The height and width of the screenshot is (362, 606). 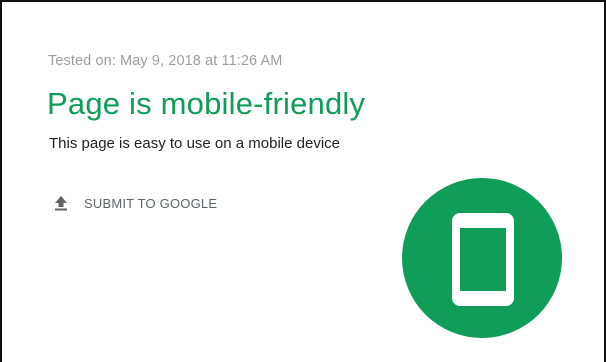 I want to click on upload-icon, so click(x=61, y=203).